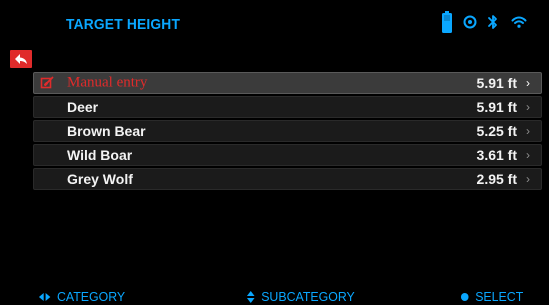 The width and height of the screenshot is (549, 305). I want to click on up-down-arrows-icon, so click(251, 297).